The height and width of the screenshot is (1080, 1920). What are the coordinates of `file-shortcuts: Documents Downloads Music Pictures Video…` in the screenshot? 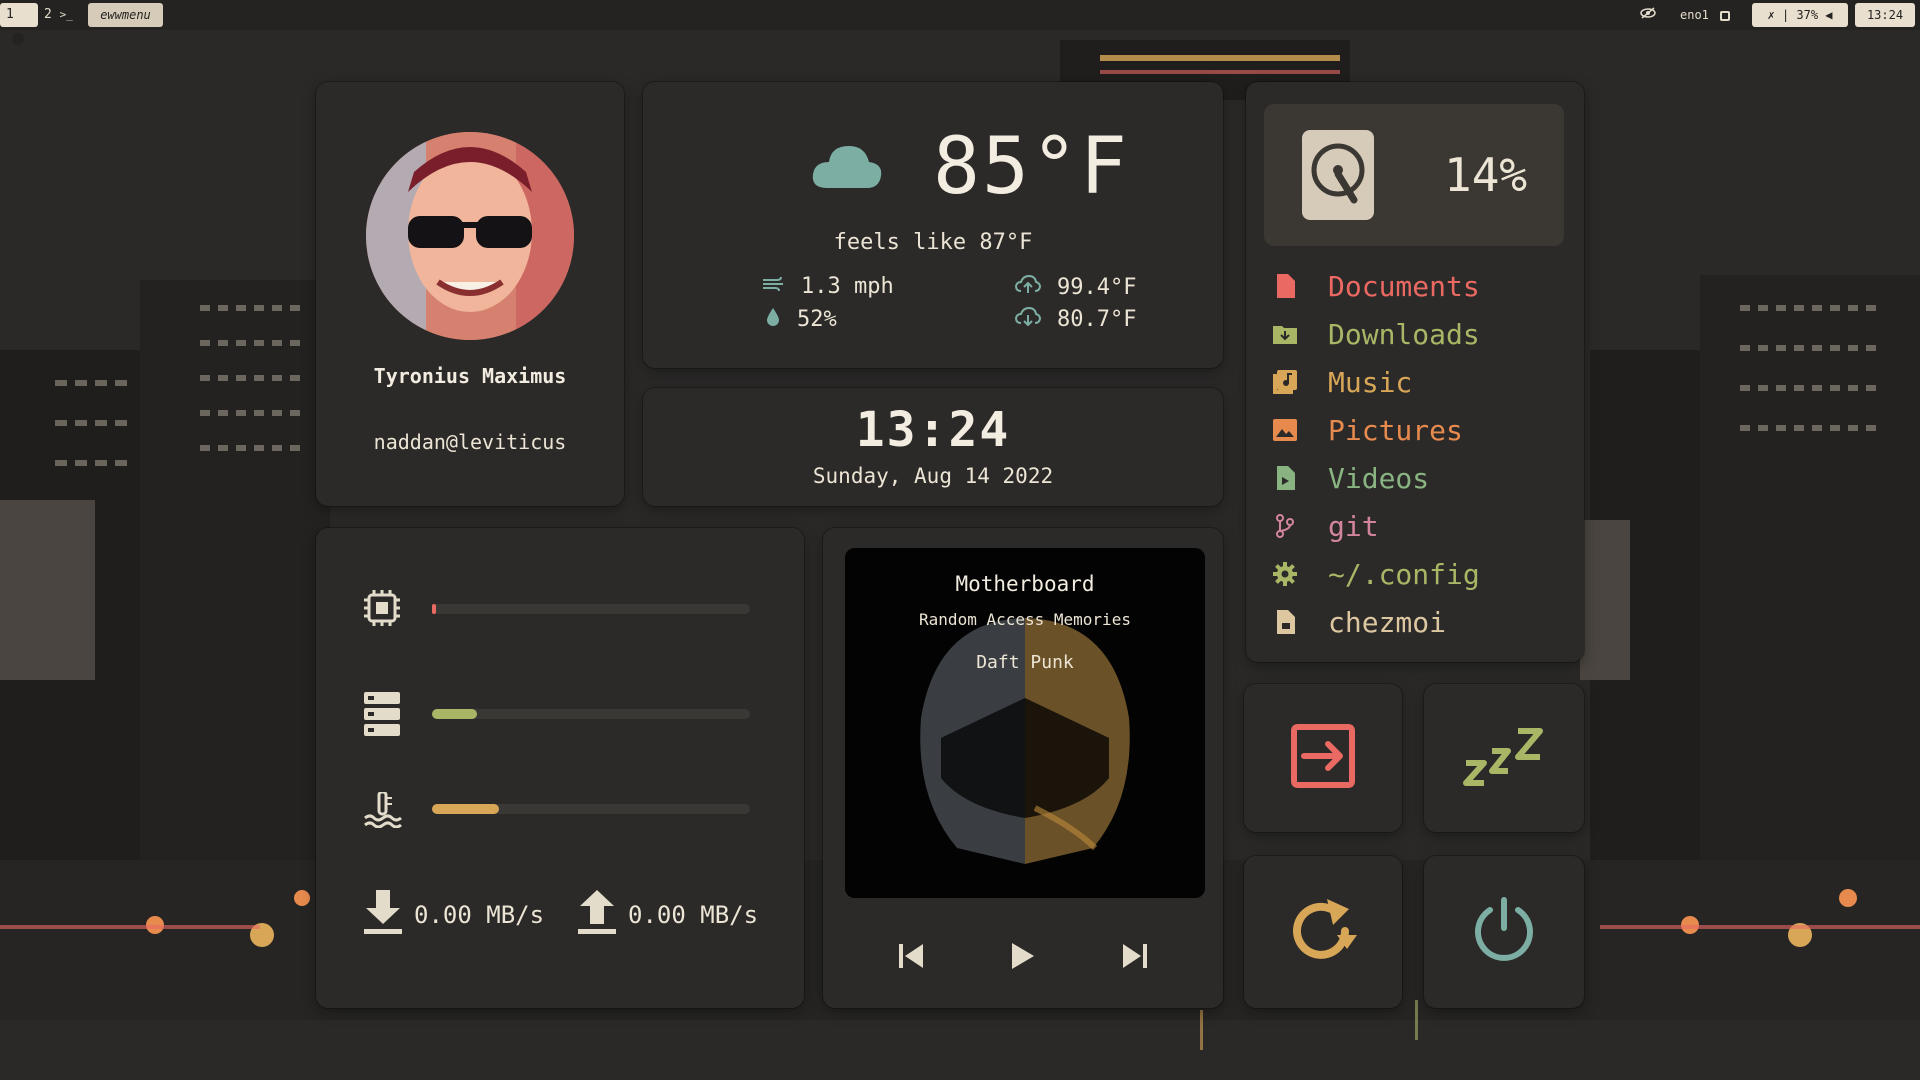 It's located at (1422, 454).